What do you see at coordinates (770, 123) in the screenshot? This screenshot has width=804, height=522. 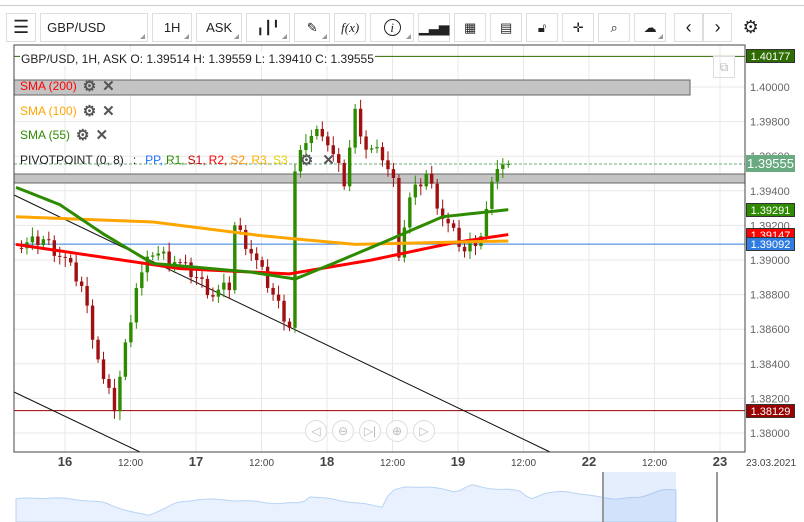 I see `price-tick: 1.39800` at bounding box center [770, 123].